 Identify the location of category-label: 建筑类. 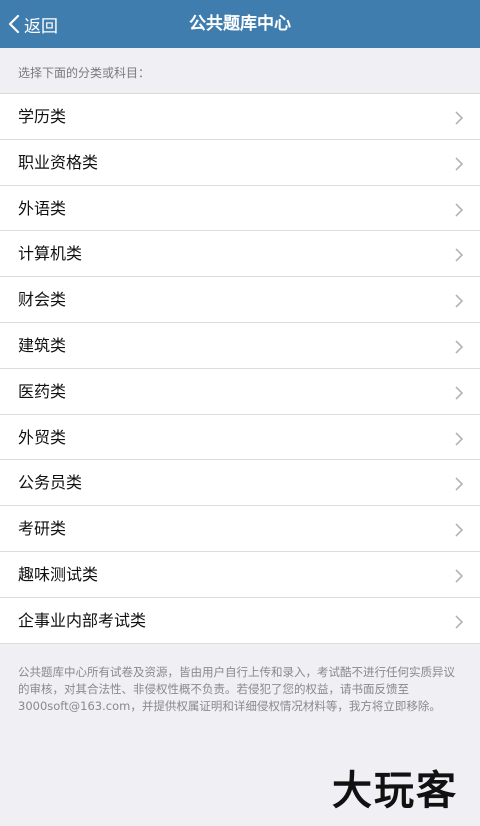
(42, 345).